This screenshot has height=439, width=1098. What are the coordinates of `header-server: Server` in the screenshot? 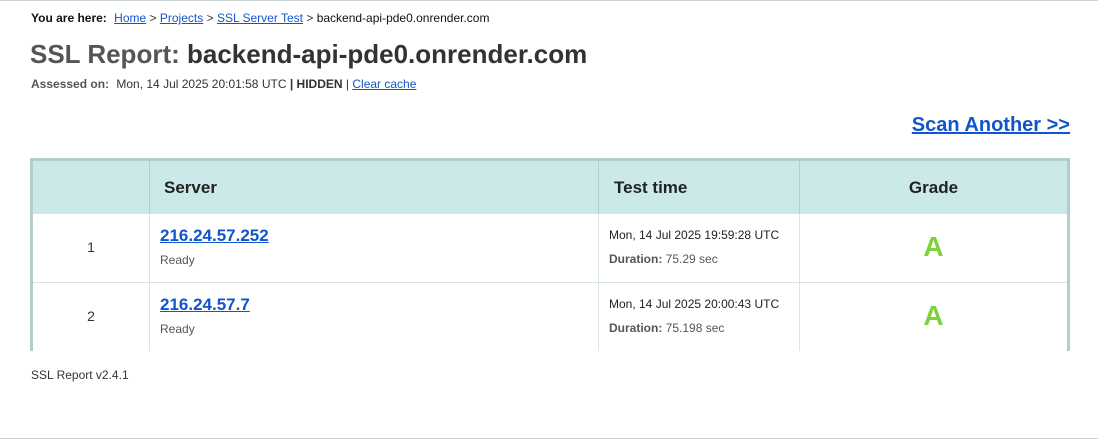 It's located at (374, 187).